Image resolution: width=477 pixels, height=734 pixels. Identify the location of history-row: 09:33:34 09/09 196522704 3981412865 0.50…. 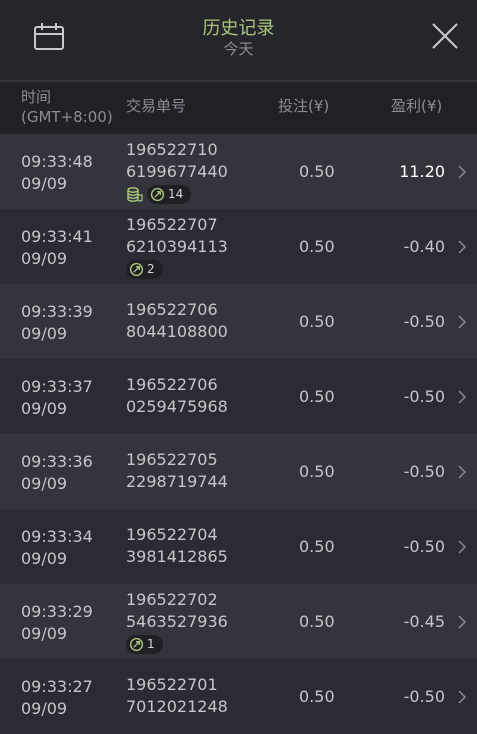
(238, 546).